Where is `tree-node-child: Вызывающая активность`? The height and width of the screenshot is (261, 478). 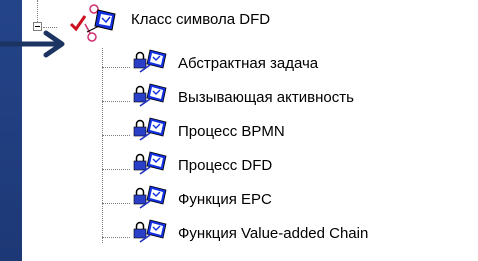
tree-node-child: Вызывающая активность is located at coordinates (228, 95).